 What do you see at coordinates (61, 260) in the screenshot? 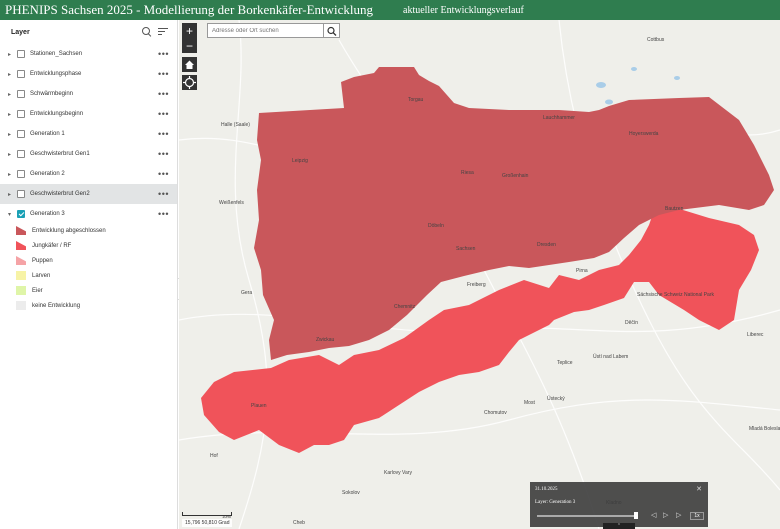
I see `legend-item: Puppen` at bounding box center [61, 260].